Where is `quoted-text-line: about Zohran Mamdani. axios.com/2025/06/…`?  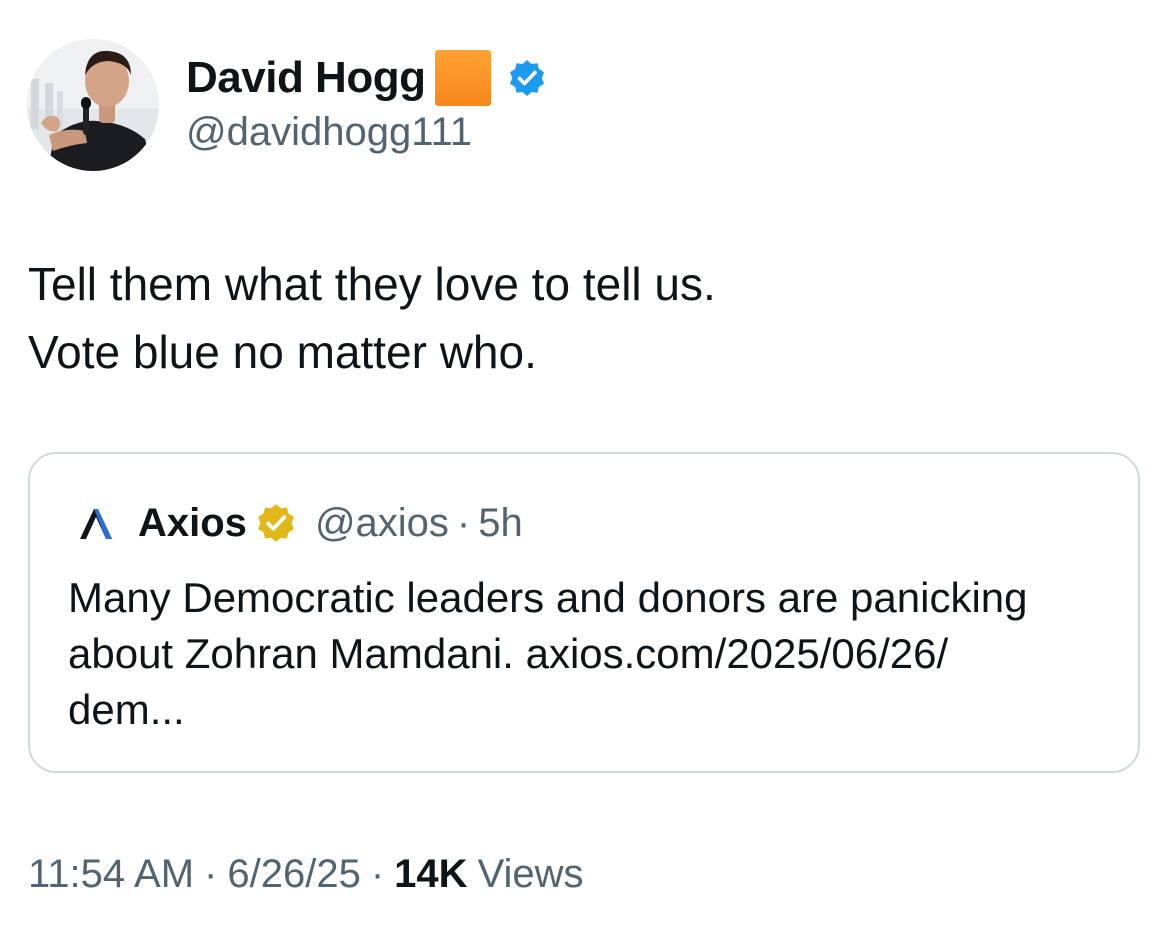 quoted-text-line: about Zohran Mamdani. axios.com/2025/06/… is located at coordinates (508, 653).